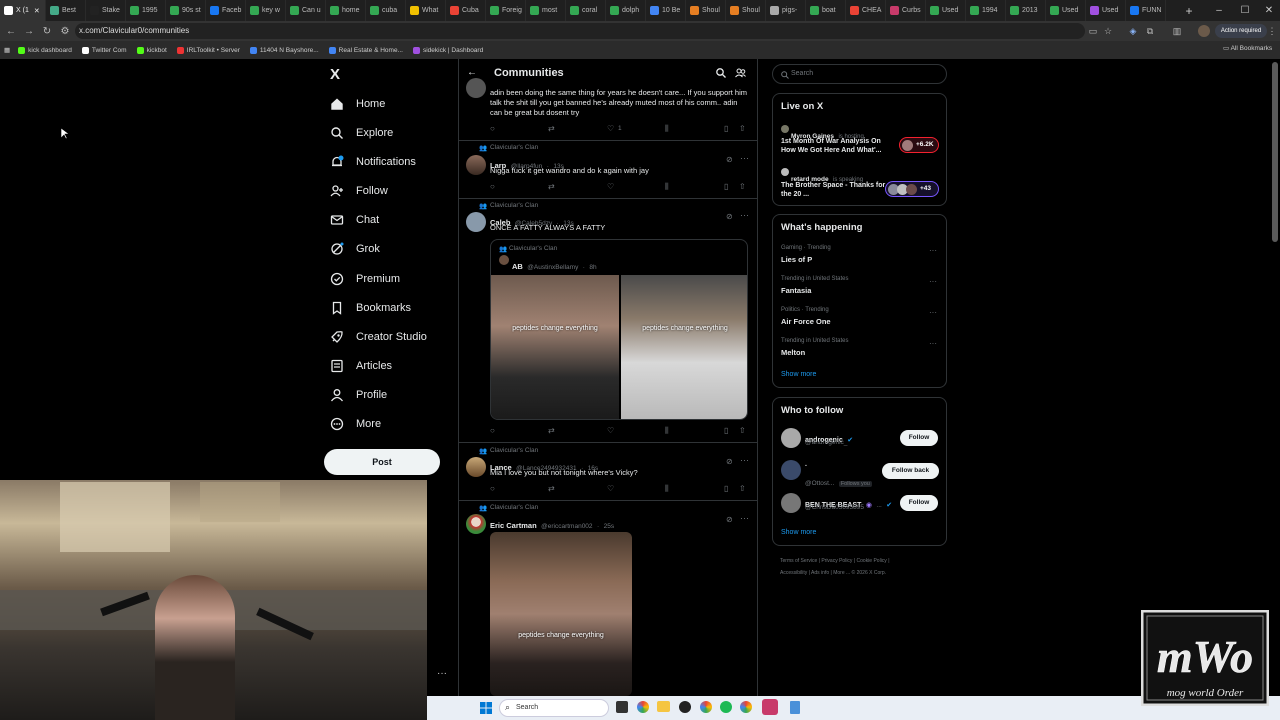 The width and height of the screenshot is (1280, 720). I want to click on browser-tab: Best, so click(66, 10).